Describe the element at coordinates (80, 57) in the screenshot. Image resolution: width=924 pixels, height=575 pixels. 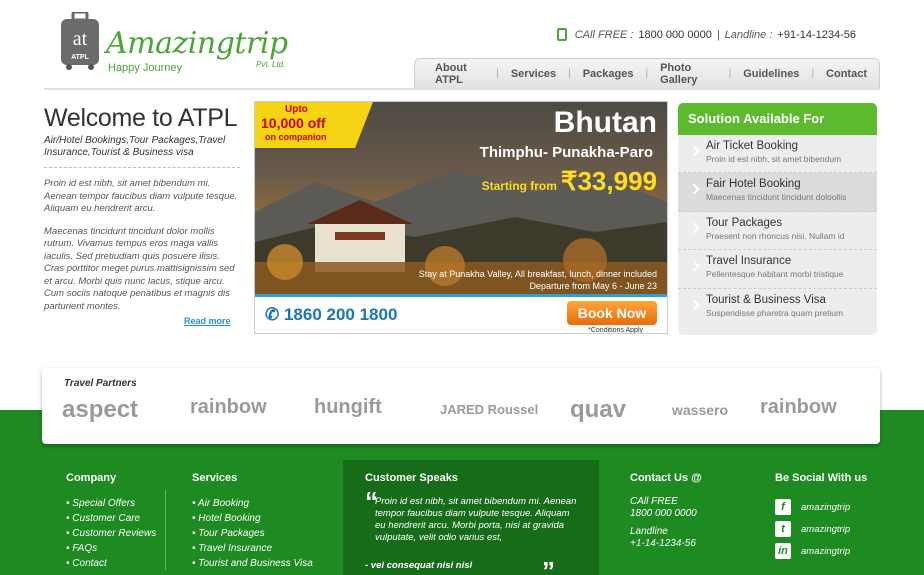
I see `logo-sub: ATPL` at that location.